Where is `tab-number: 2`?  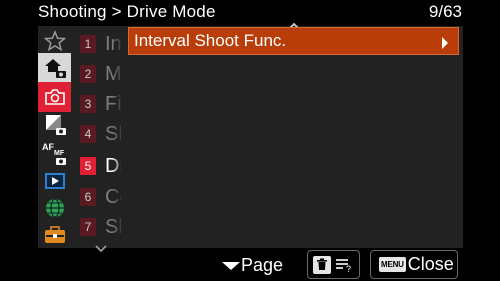
tab-number: 2 is located at coordinates (88, 74).